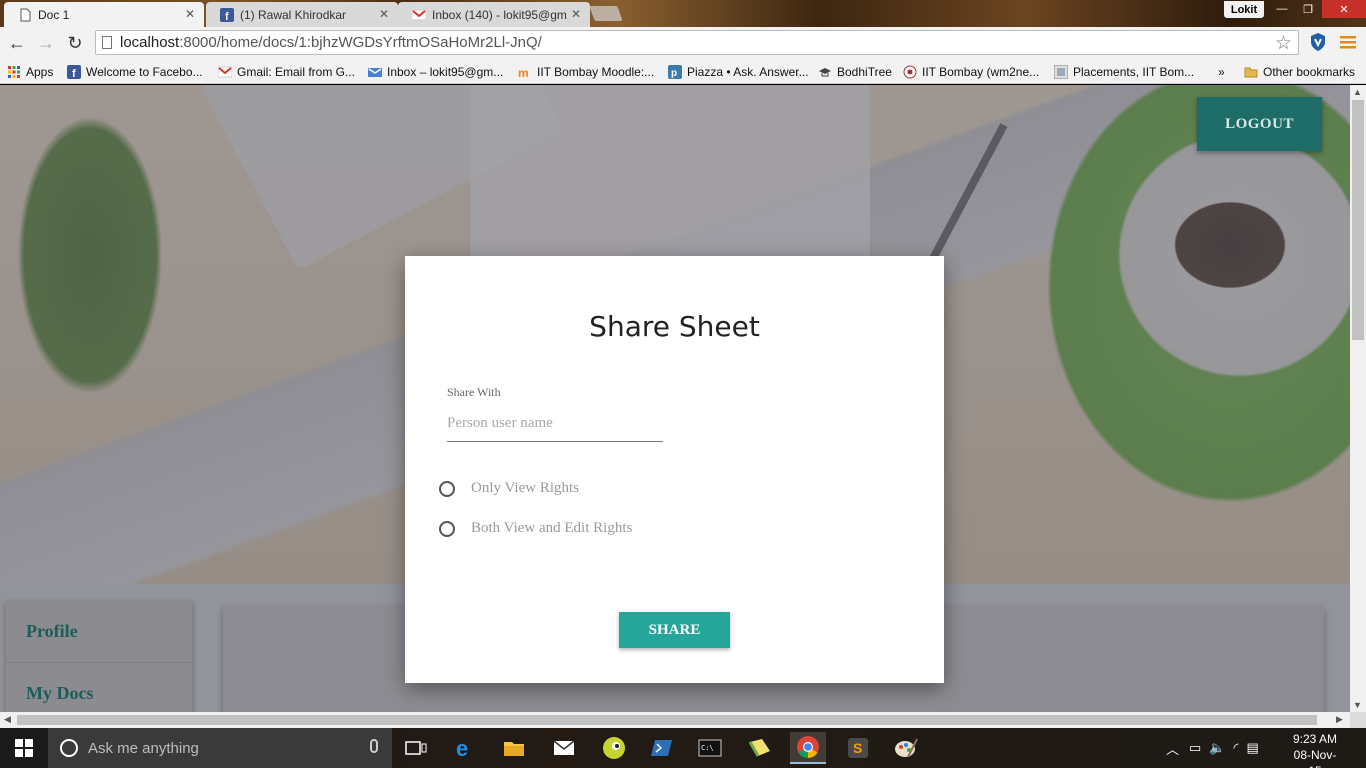 The height and width of the screenshot is (768, 1366). I want to click on tab-doc-1: Doc 1 ✕, so click(104, 14).